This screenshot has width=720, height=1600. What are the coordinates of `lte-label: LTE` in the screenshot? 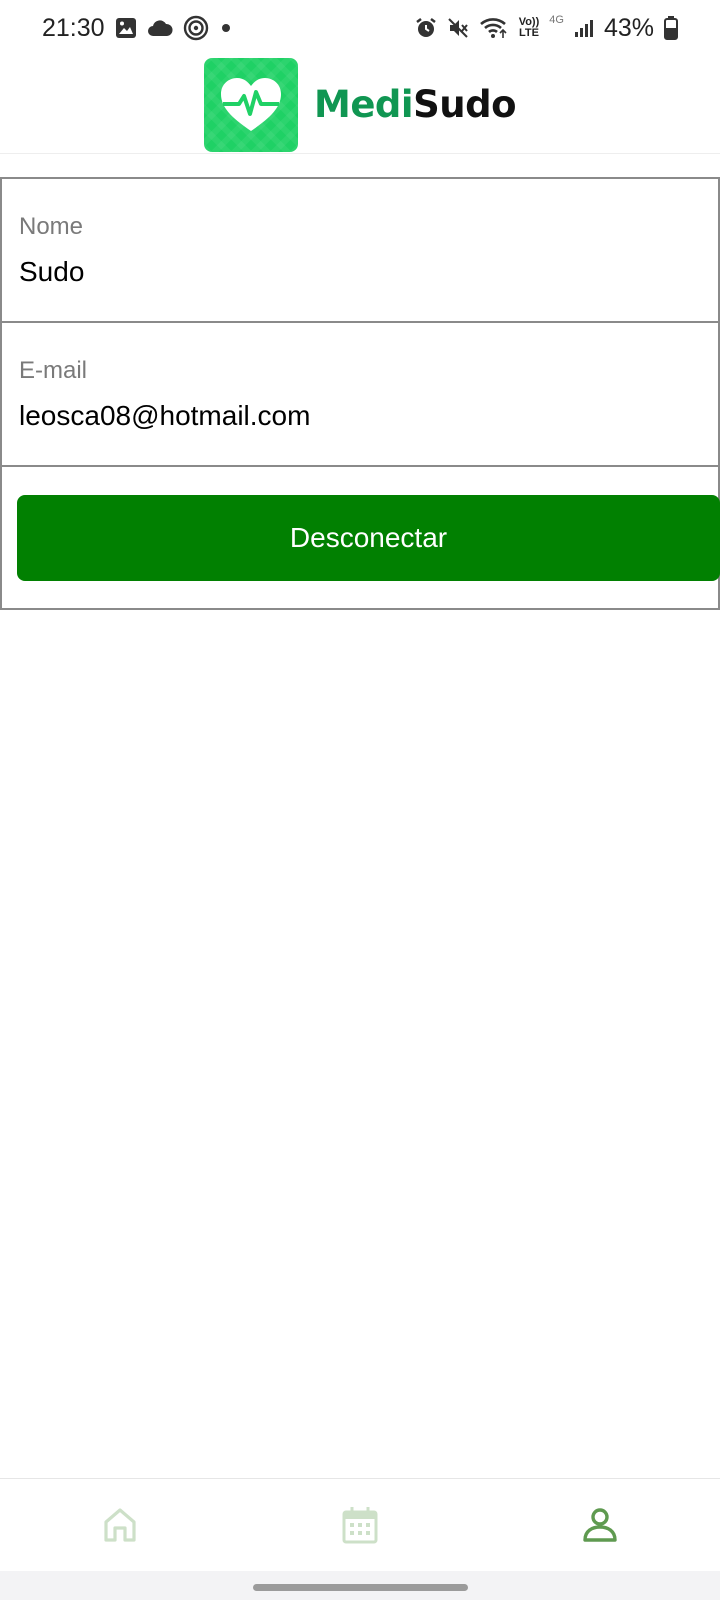 It's located at (528, 33).